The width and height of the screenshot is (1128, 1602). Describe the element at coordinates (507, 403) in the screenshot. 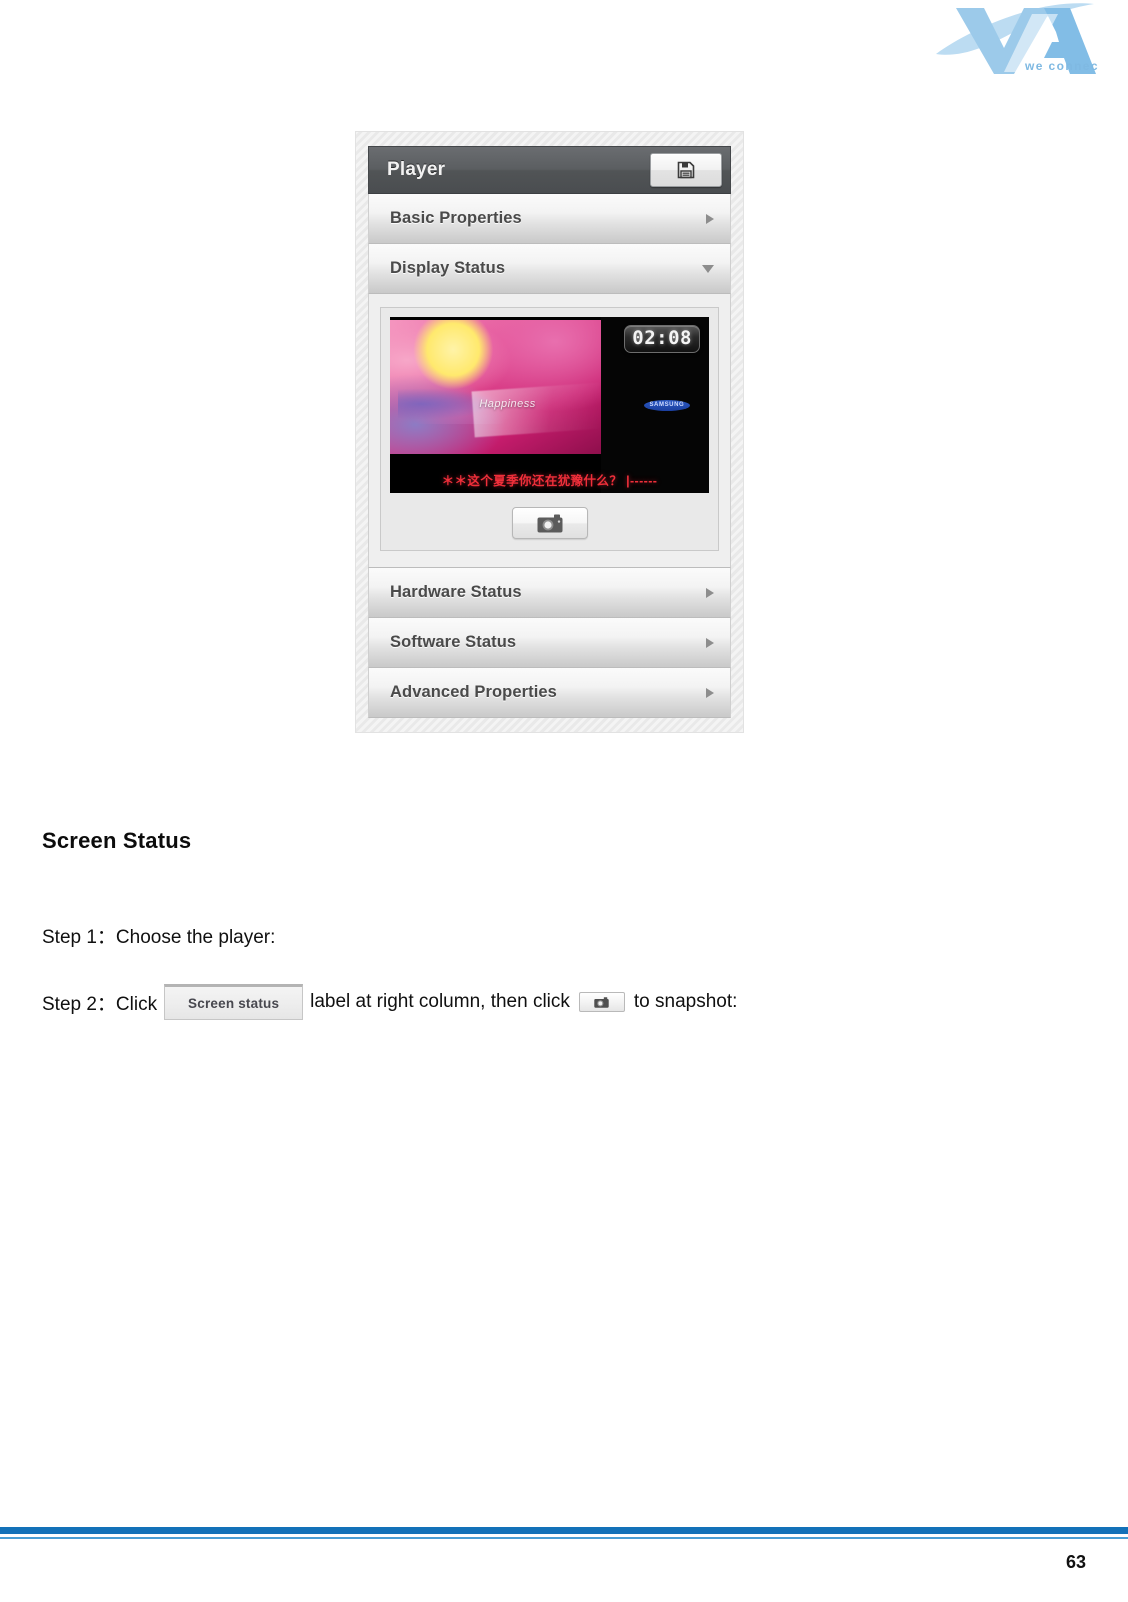

I see `preview-artwork-caption: Happiness` at that location.